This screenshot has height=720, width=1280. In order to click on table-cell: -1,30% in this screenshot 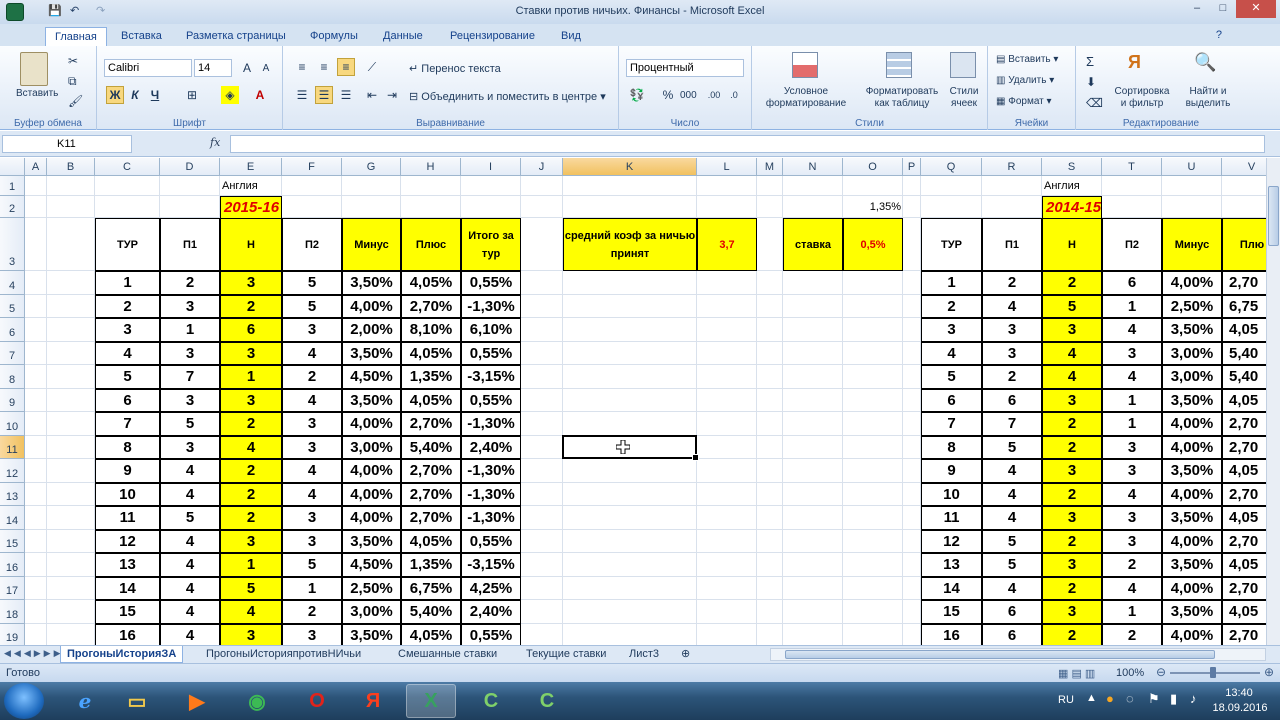, I will do `click(491, 424)`.